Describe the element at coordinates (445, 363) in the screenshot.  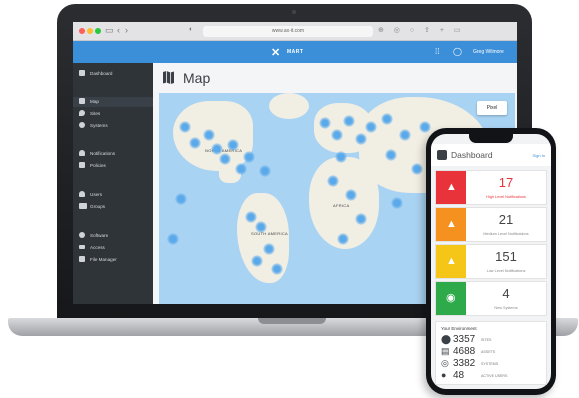
I see `system-icon: ◎` at that location.